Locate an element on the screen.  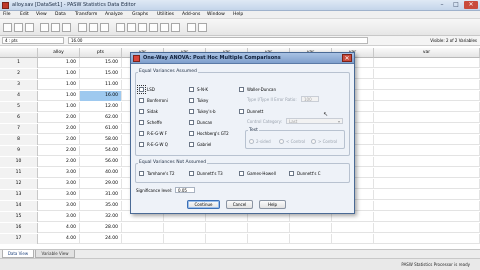
row-number: 6 is located at coordinates (19, 118).